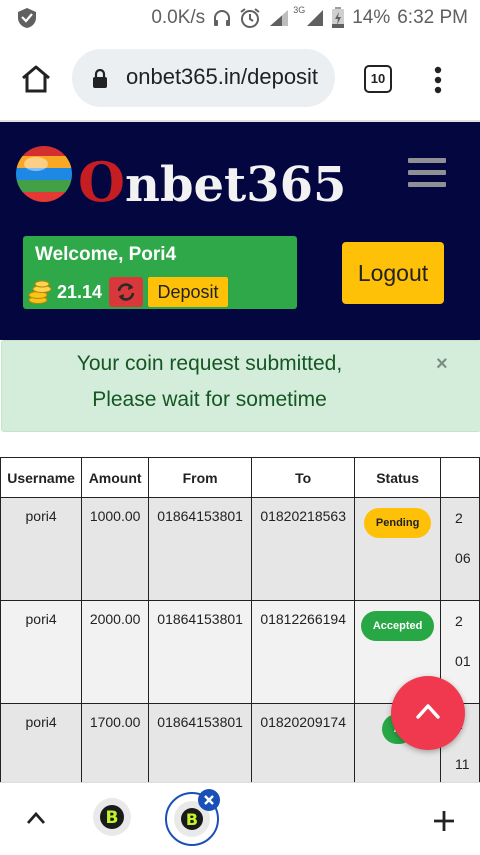  I want to click on net-speed: 0.0K/s, so click(178, 17).